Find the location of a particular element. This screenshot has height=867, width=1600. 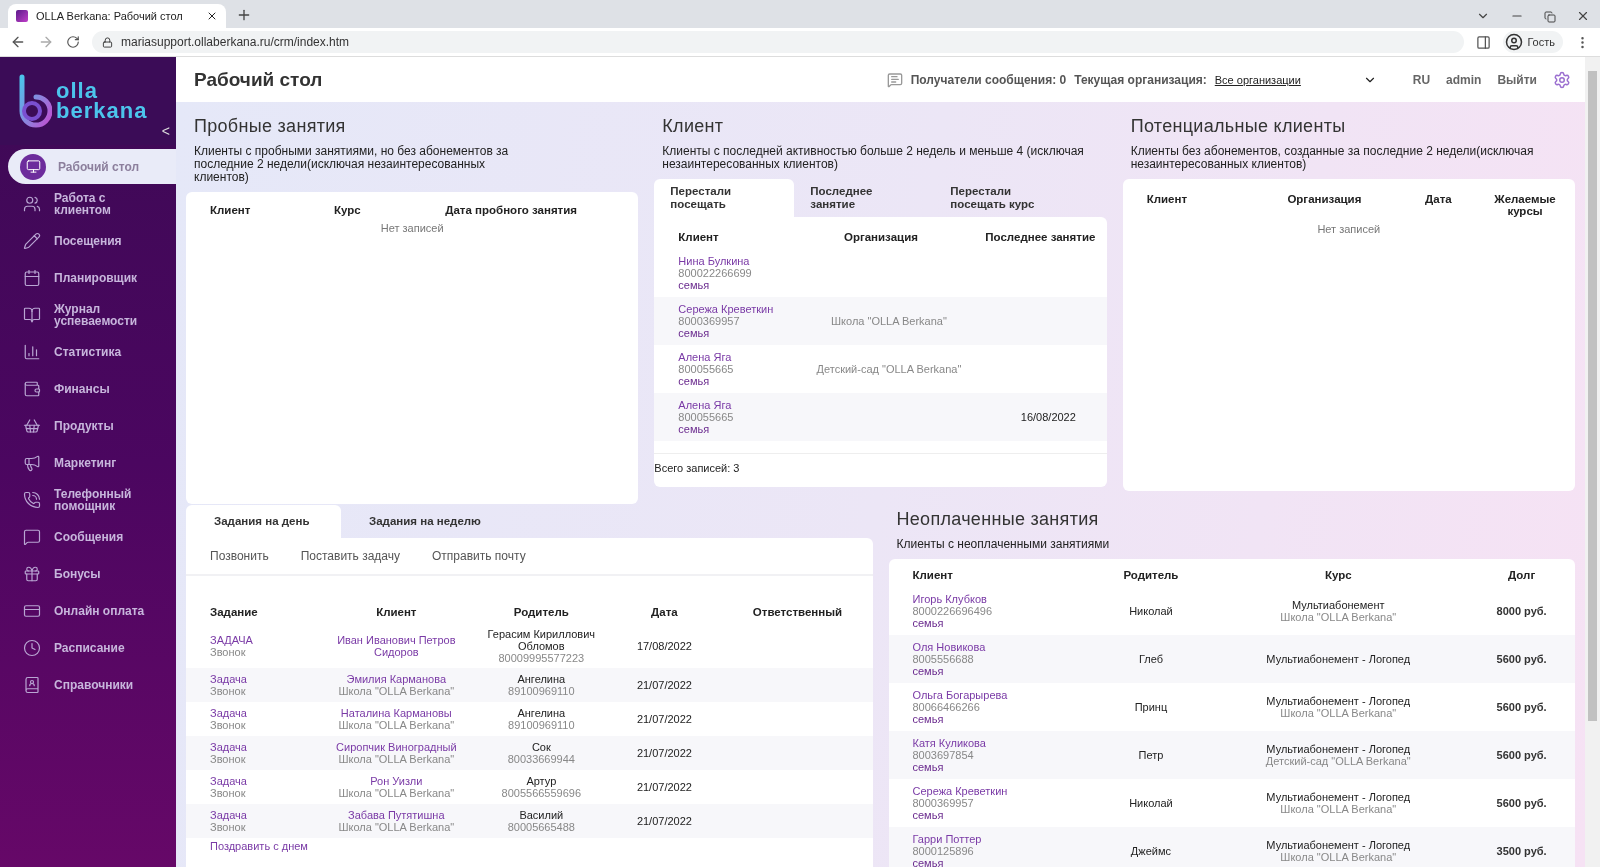

client-name-link: Иван Иванович Петров Сидоров is located at coordinates (396, 646).